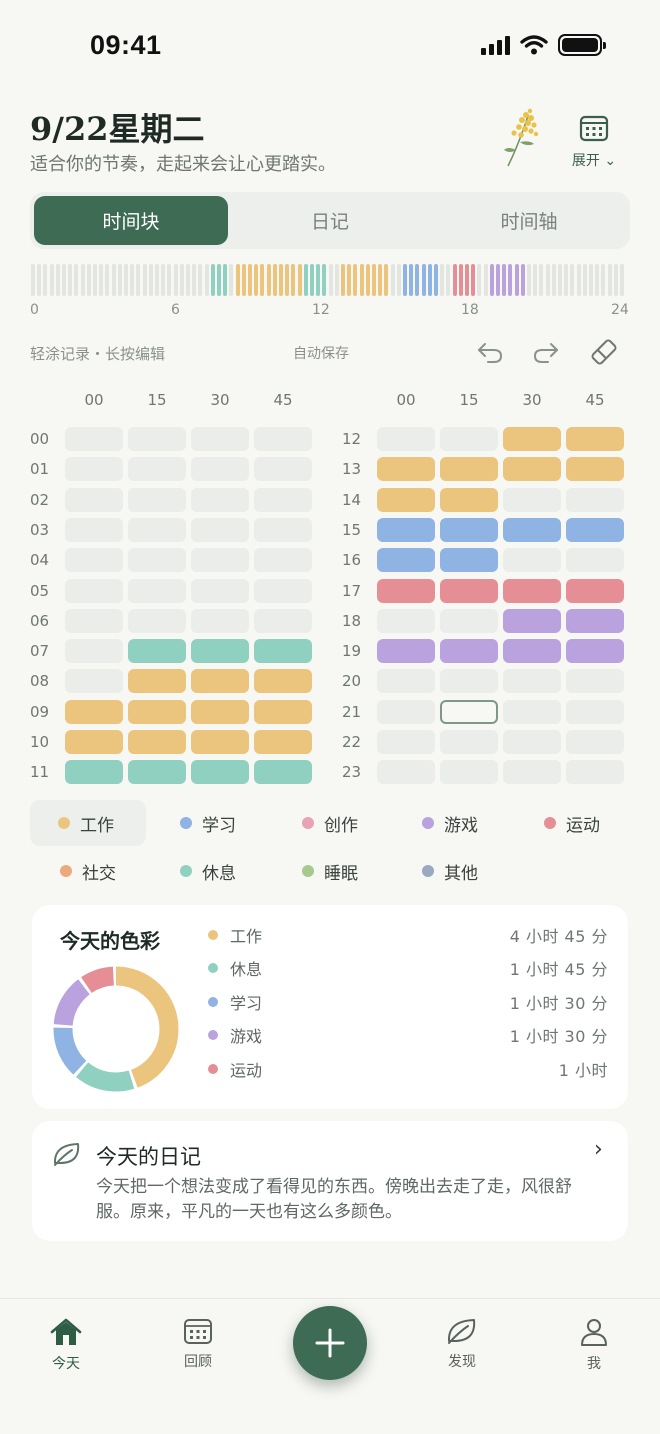 This screenshot has height=1434, width=660. Describe the element at coordinates (88, 823) in the screenshot. I see `legend-item-work: 工作` at that location.